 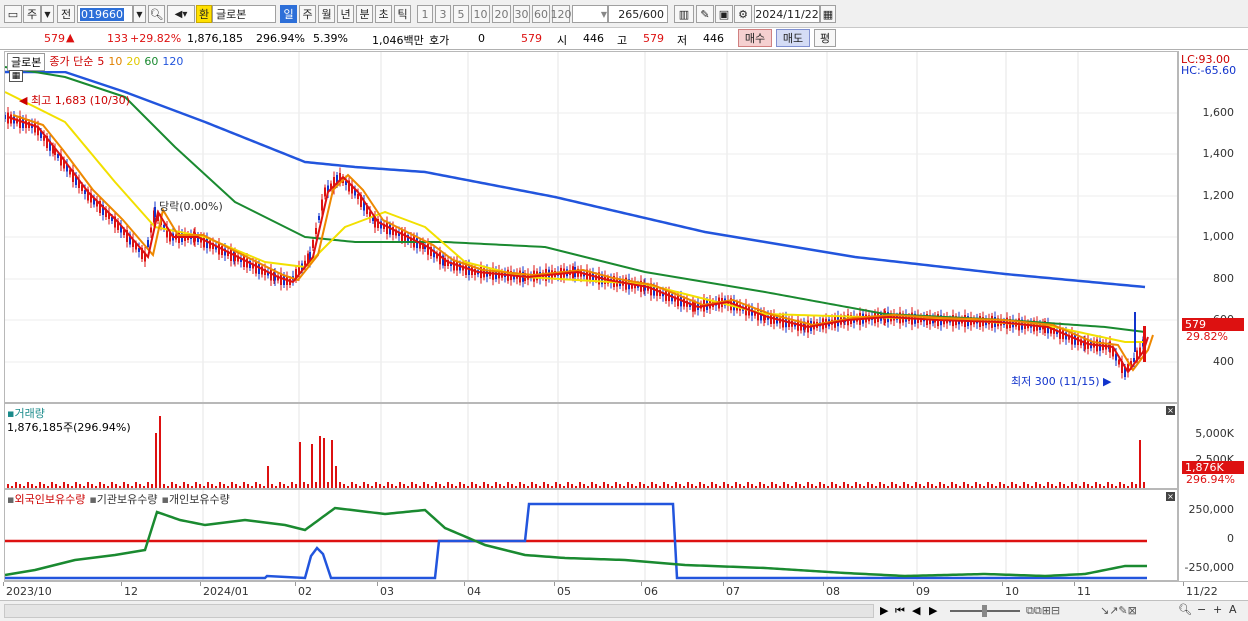 I want to click on legend-item: 종가 단순, so click(x=71, y=61).